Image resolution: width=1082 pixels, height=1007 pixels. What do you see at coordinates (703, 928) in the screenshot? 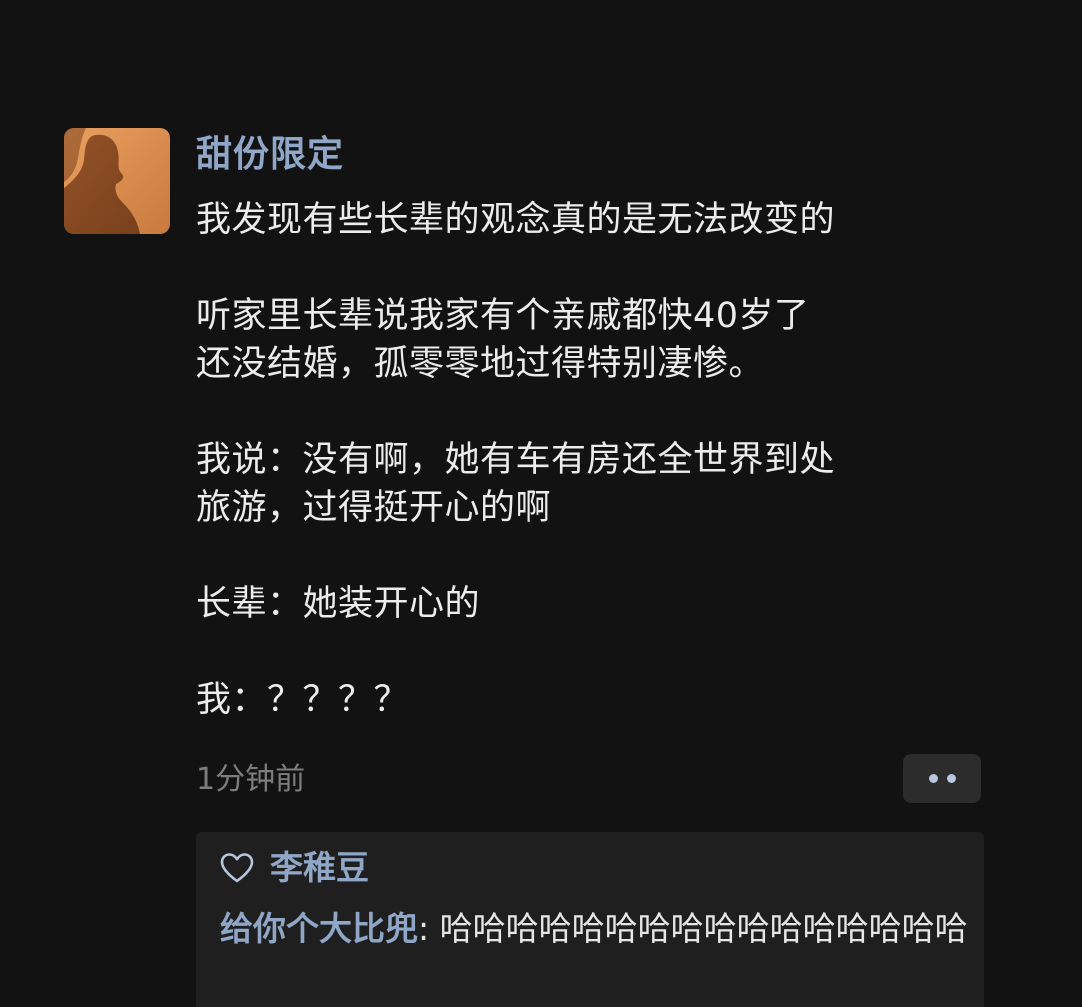
I see `comment-body: 哈哈哈哈哈哈哈哈哈哈哈哈哈哈哈哈` at bounding box center [703, 928].